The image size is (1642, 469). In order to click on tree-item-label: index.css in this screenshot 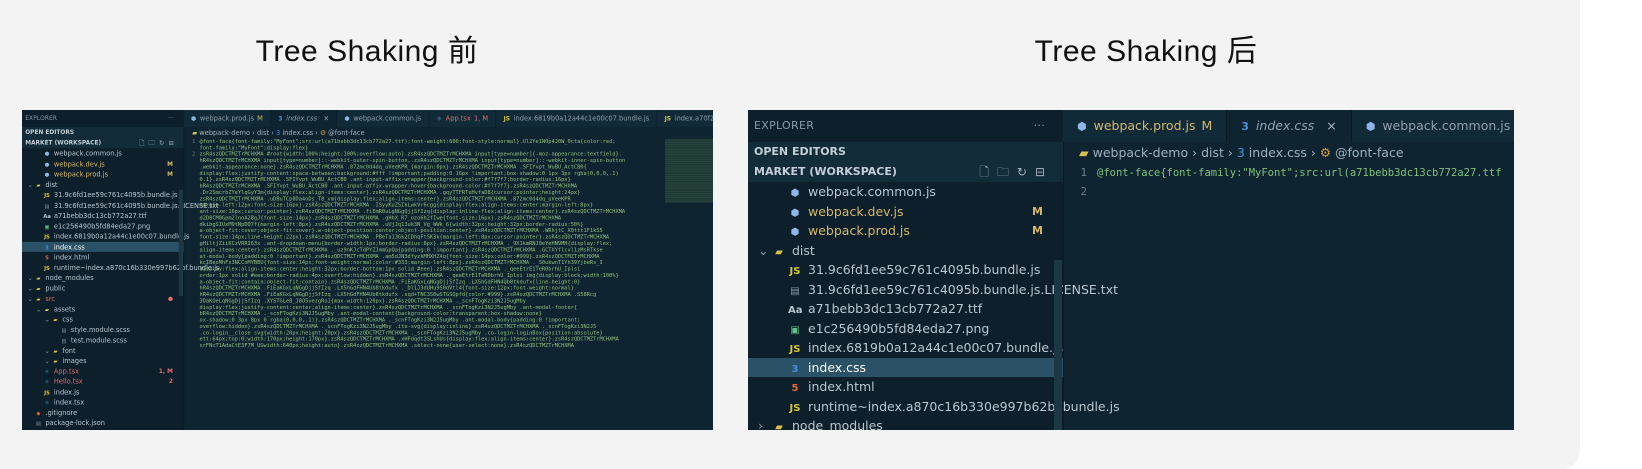, I will do `click(69, 246)`.